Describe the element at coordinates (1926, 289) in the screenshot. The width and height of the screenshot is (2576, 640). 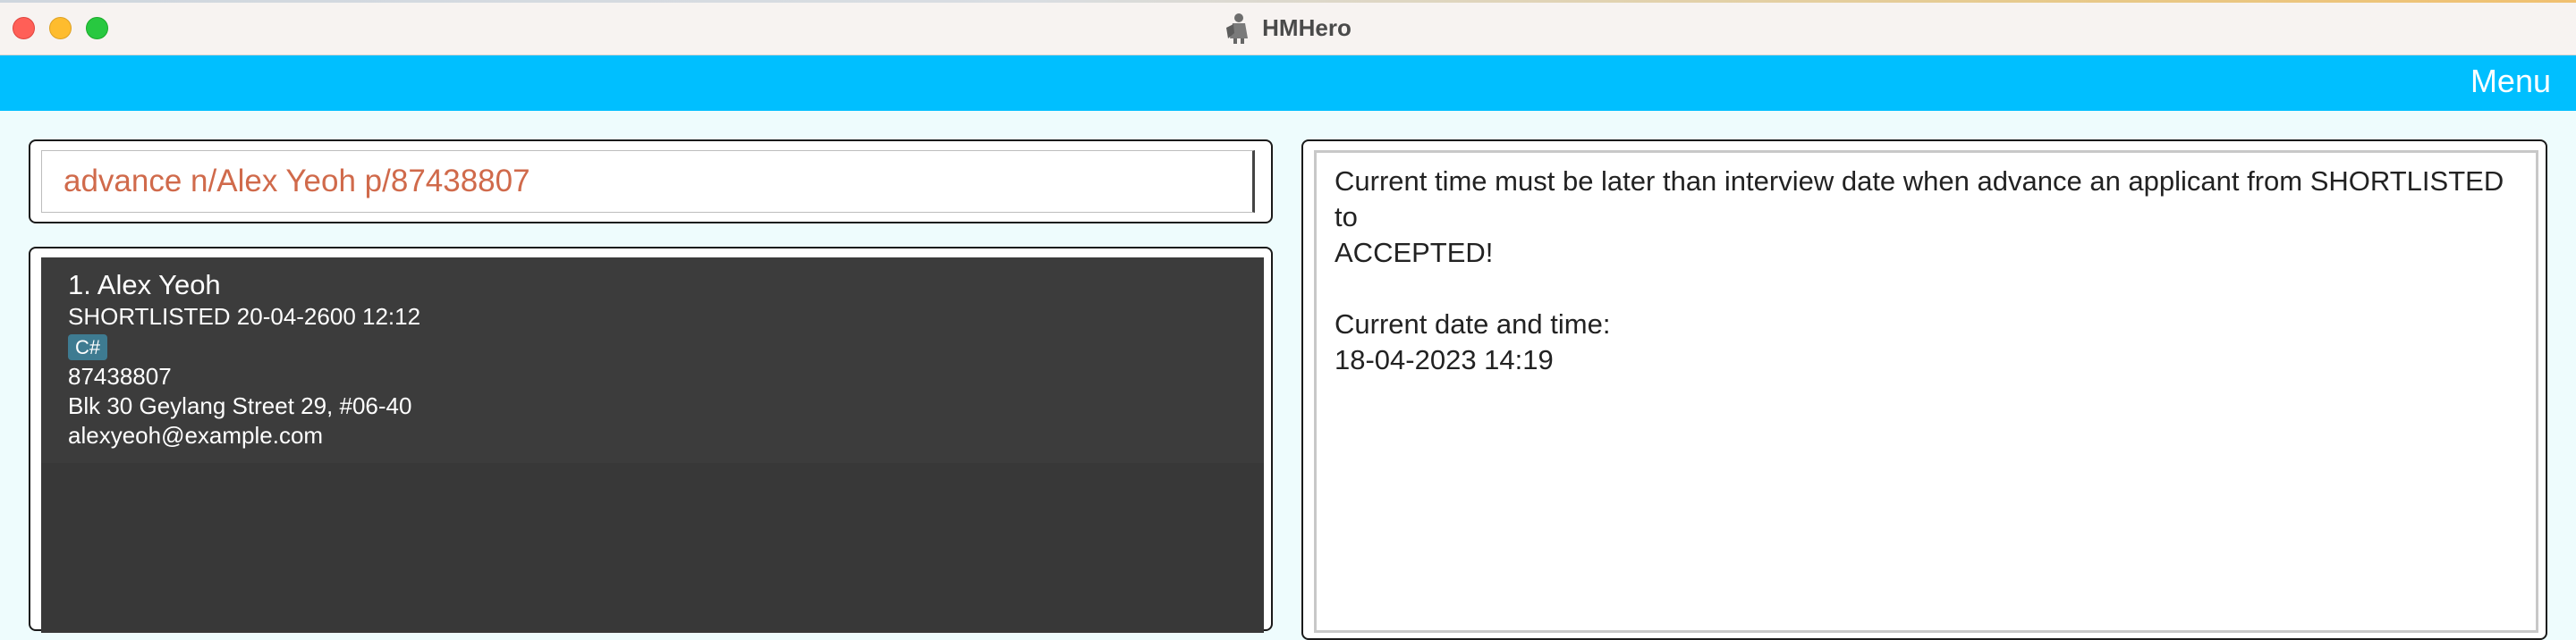
I see `result-spacer` at that location.